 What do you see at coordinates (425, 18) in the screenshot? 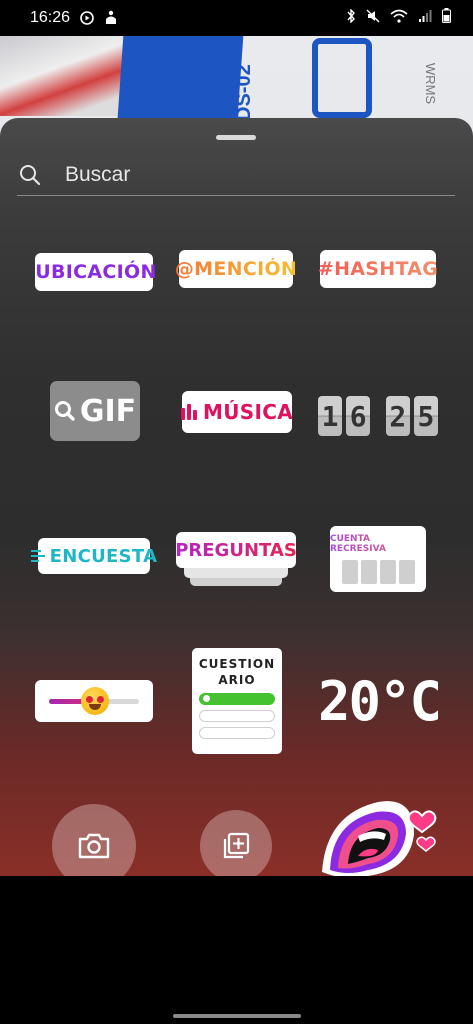
I see `signal-icon` at bounding box center [425, 18].